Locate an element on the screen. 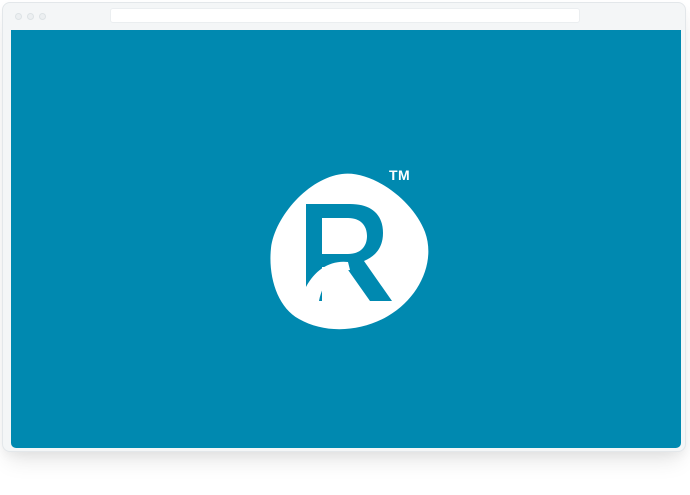  close-dot is located at coordinates (18, 16).